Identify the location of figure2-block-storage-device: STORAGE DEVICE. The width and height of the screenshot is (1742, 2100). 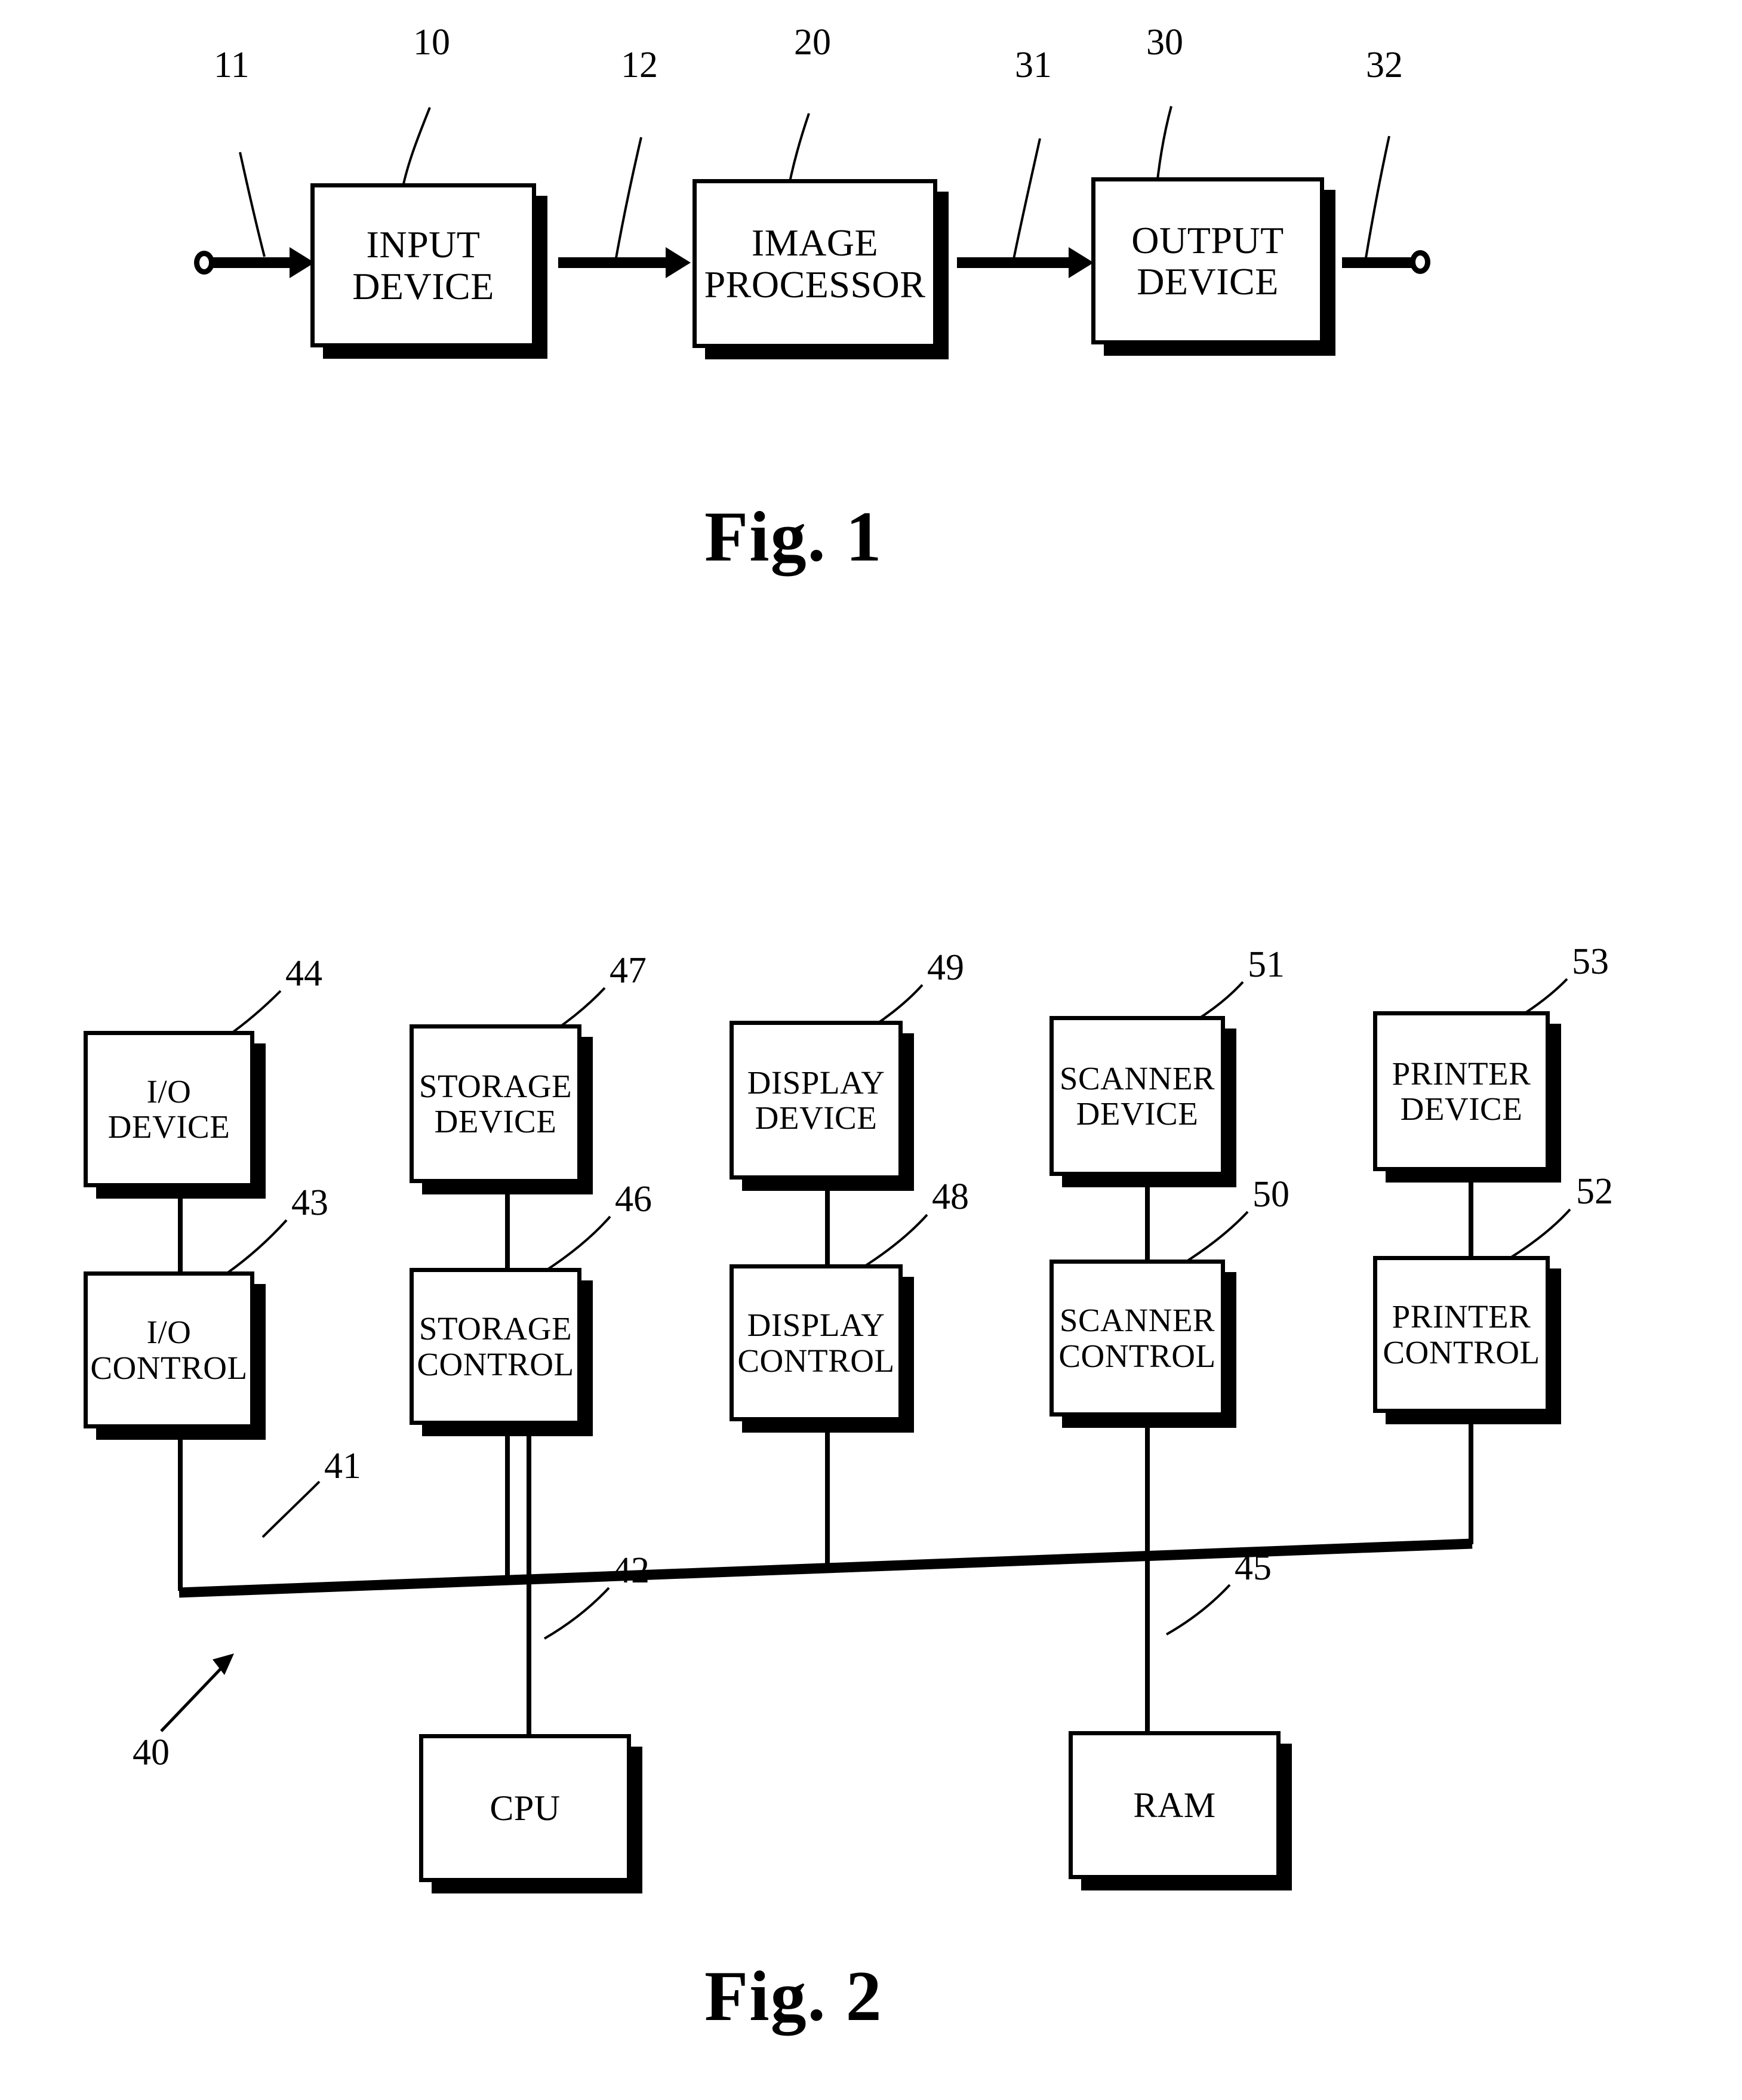
(496, 1103).